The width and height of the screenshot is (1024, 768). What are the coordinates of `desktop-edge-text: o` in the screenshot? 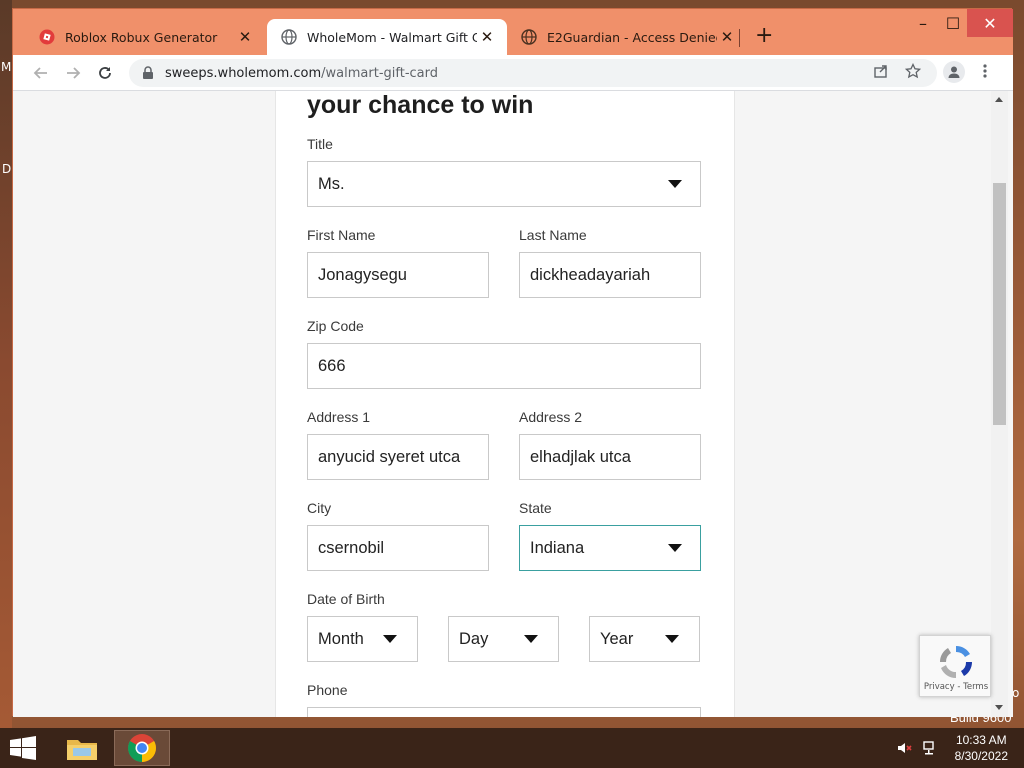 It's located at (1016, 693).